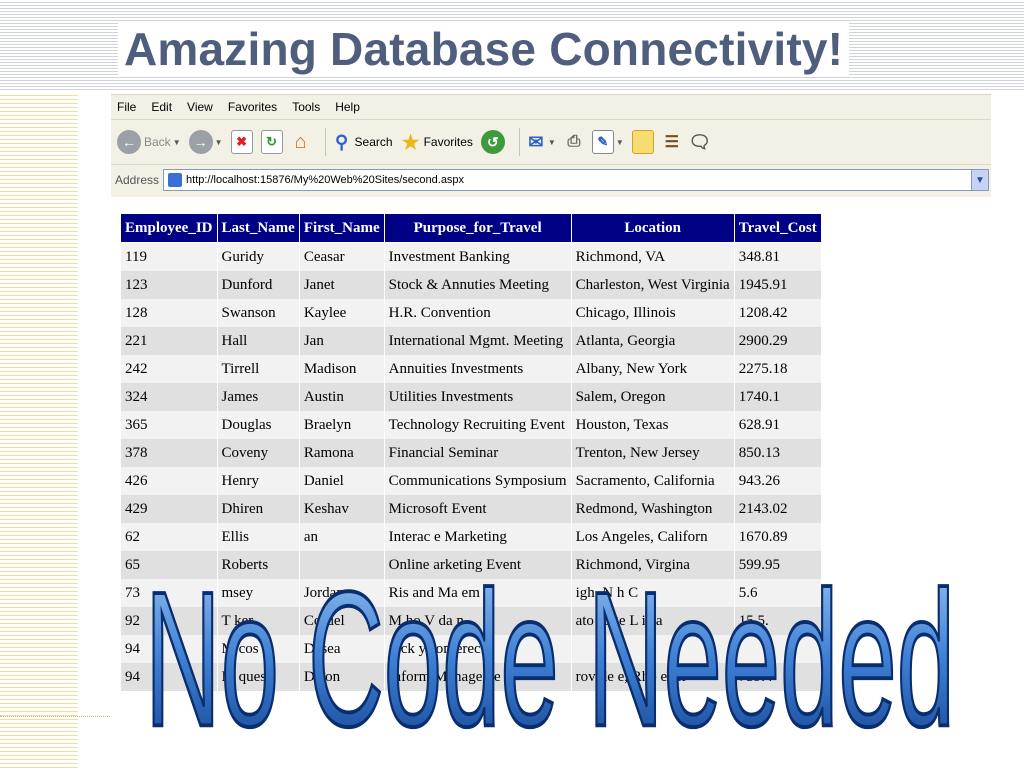  What do you see at coordinates (169, 228) in the screenshot?
I see `column-header-employee-id: Employee_ID` at bounding box center [169, 228].